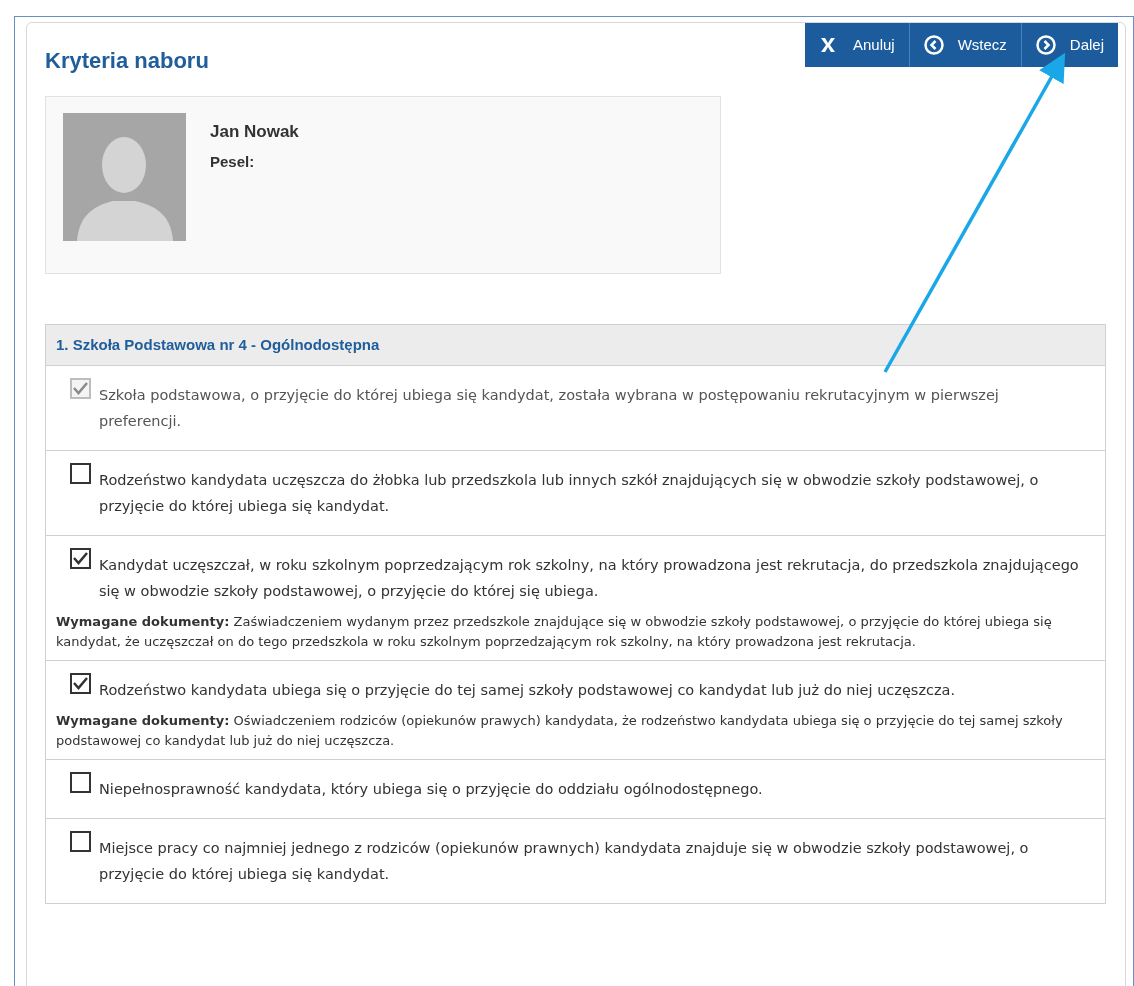  Describe the element at coordinates (1069, 45) in the screenshot. I see `next-button: Dalej` at that location.